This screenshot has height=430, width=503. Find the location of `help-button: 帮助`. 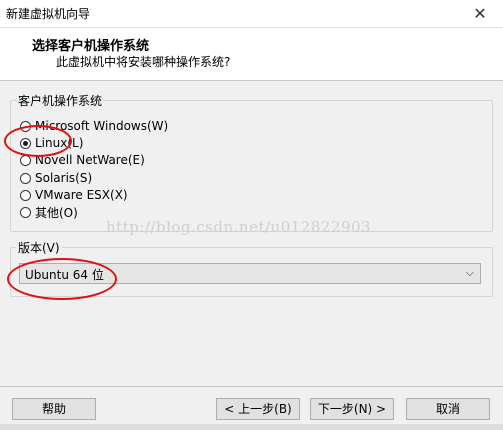

help-button: 帮助 is located at coordinates (54, 409).